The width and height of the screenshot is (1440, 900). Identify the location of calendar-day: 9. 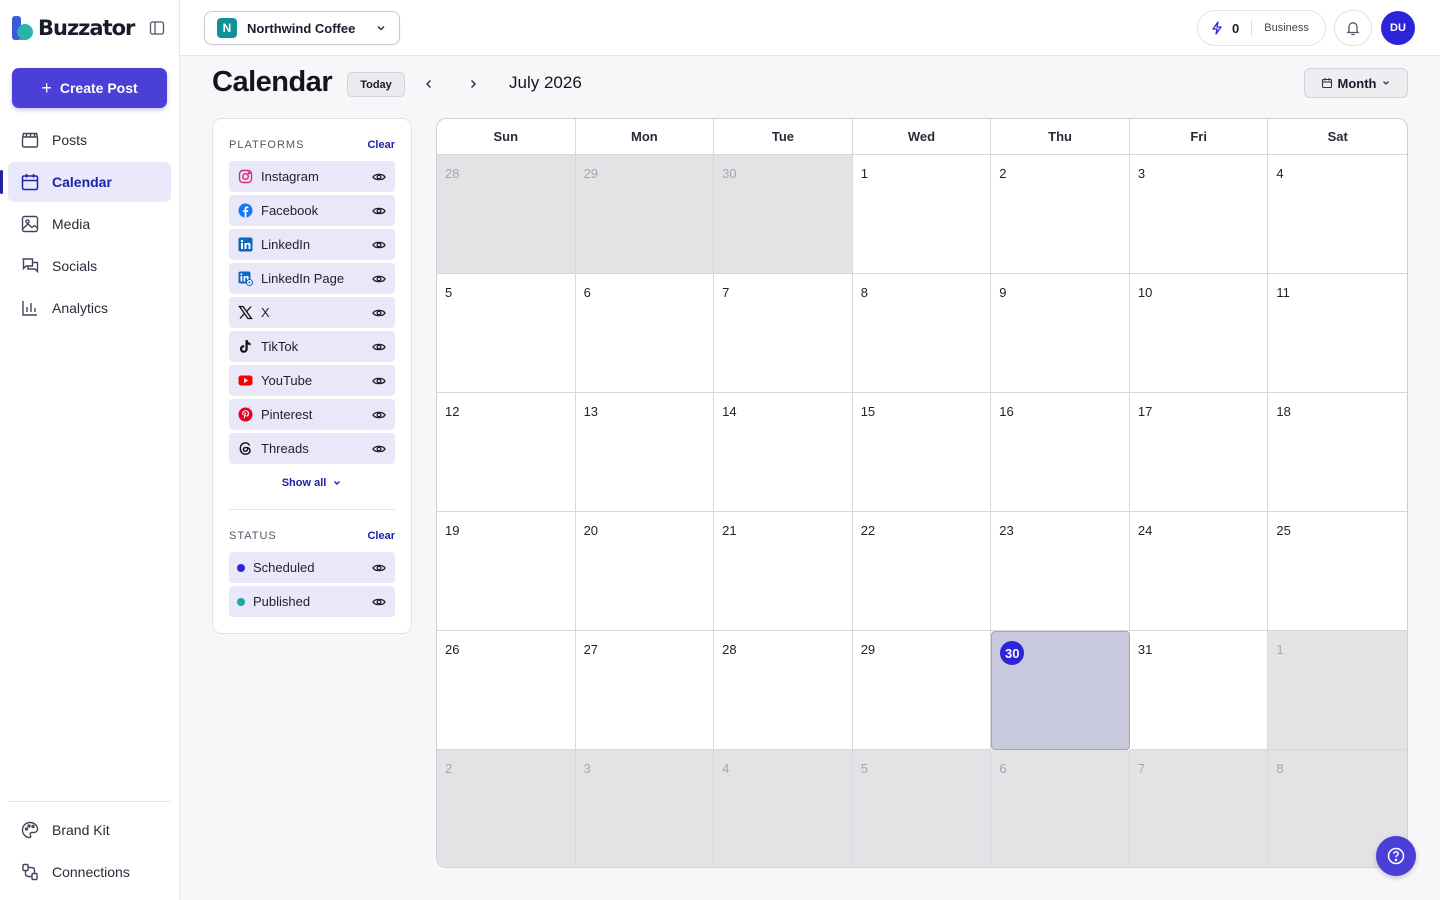
(1060, 333).